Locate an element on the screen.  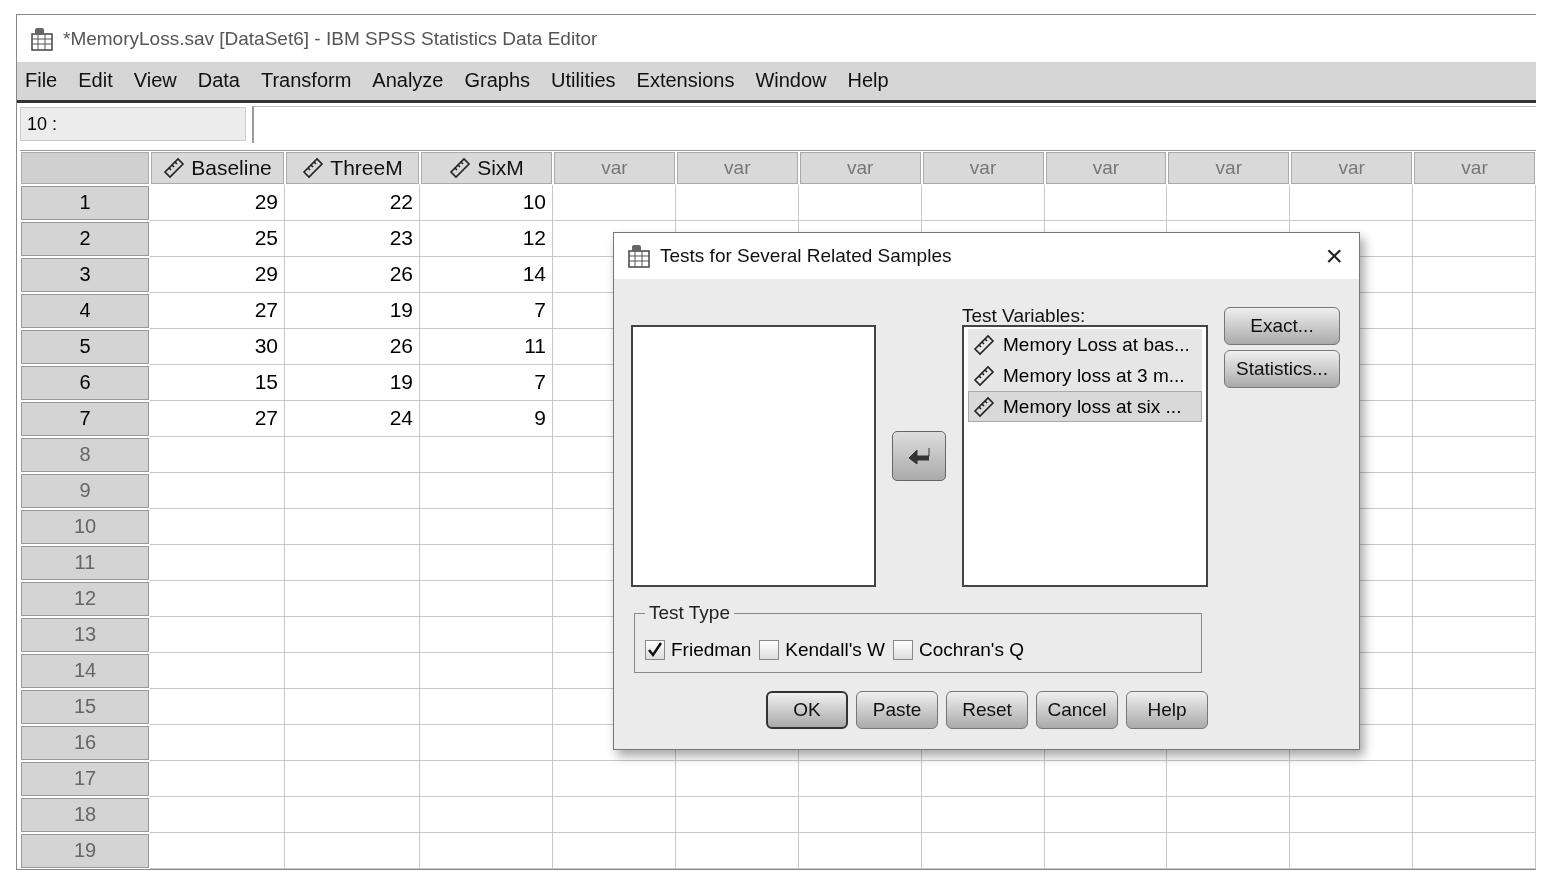
row-header: 15 is located at coordinates (85, 707).